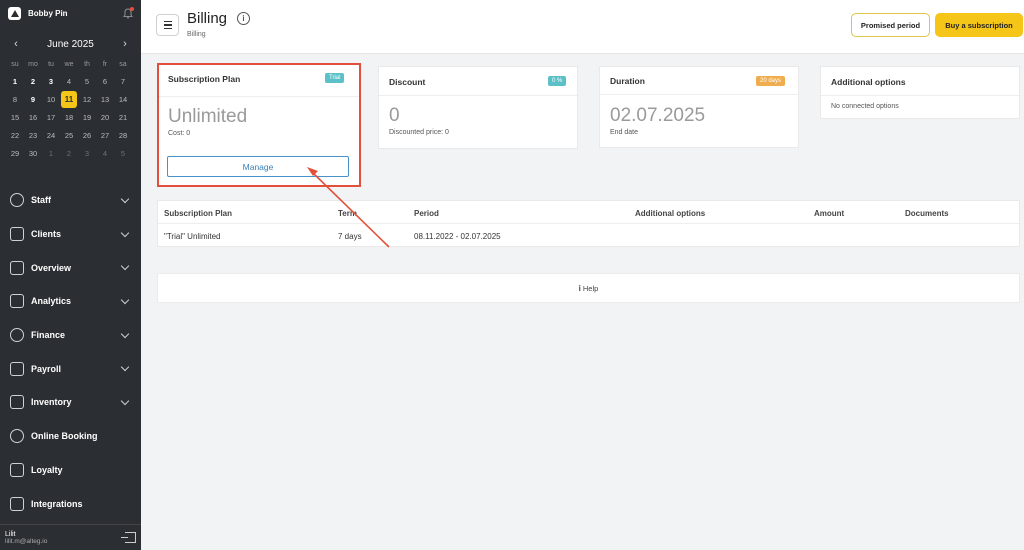  I want to click on logout-icon, so click(128, 537).